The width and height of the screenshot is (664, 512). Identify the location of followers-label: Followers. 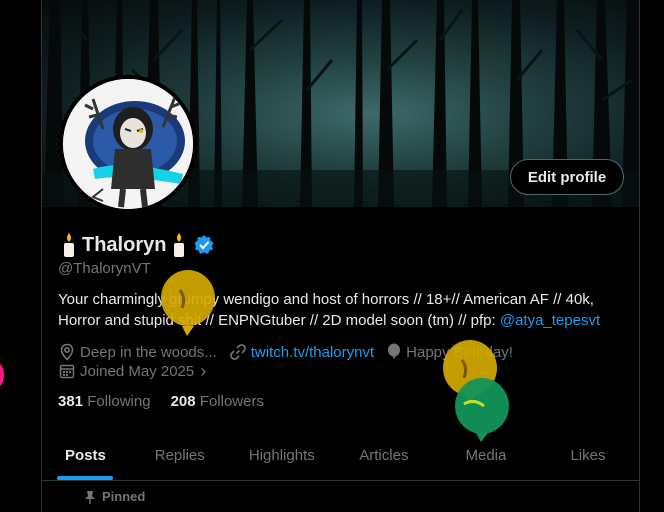
(231, 401).